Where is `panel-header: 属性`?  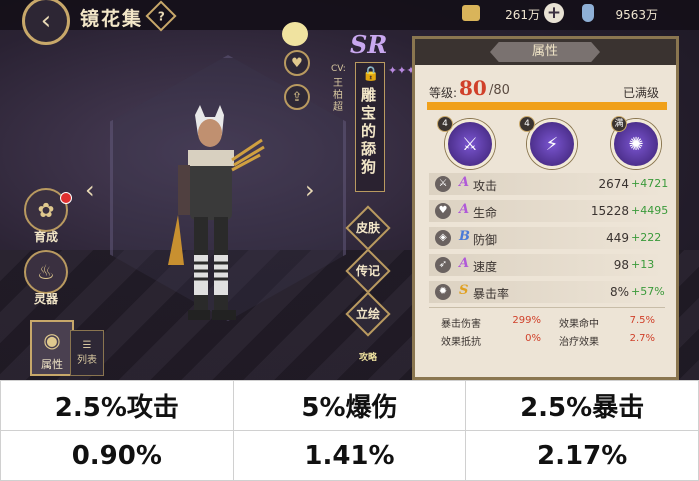
panel-header: 属性 is located at coordinates (545, 52).